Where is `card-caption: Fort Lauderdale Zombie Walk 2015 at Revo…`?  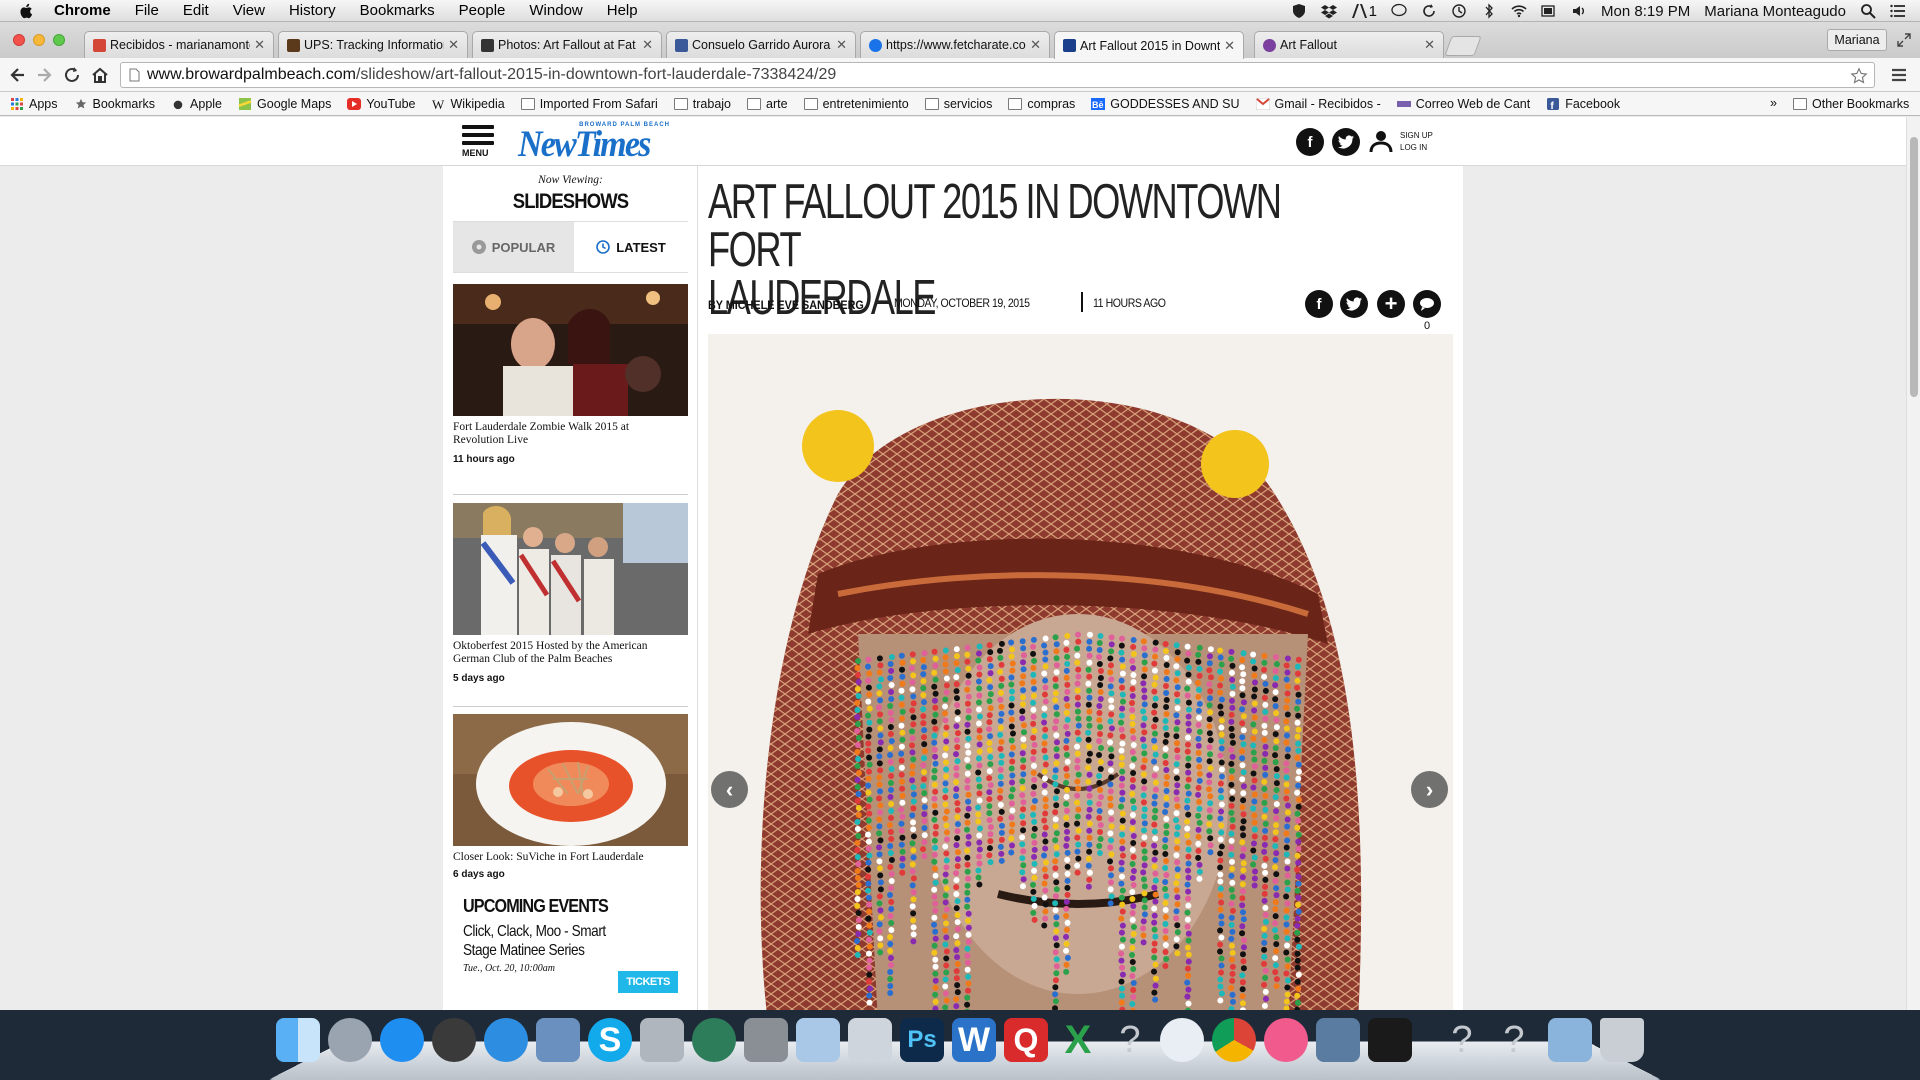 card-caption: Fort Lauderdale Zombie Walk 2015 at Revo… is located at coordinates (563, 434).